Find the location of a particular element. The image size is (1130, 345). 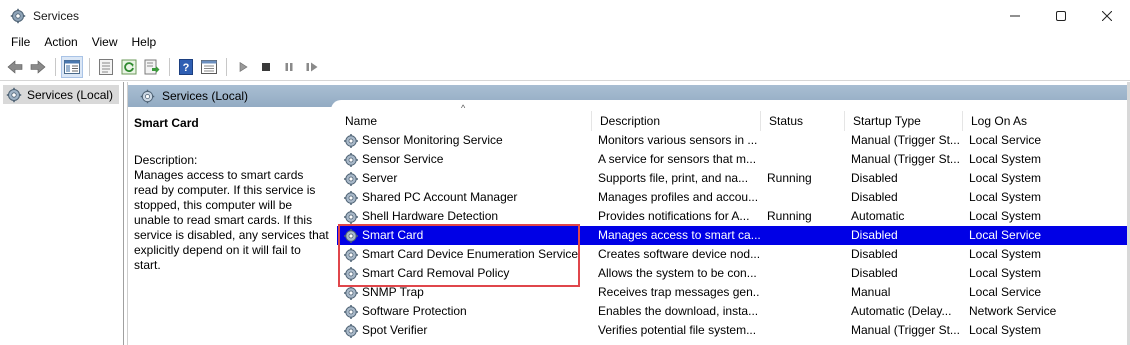

menu-help: Help is located at coordinates (144, 42).